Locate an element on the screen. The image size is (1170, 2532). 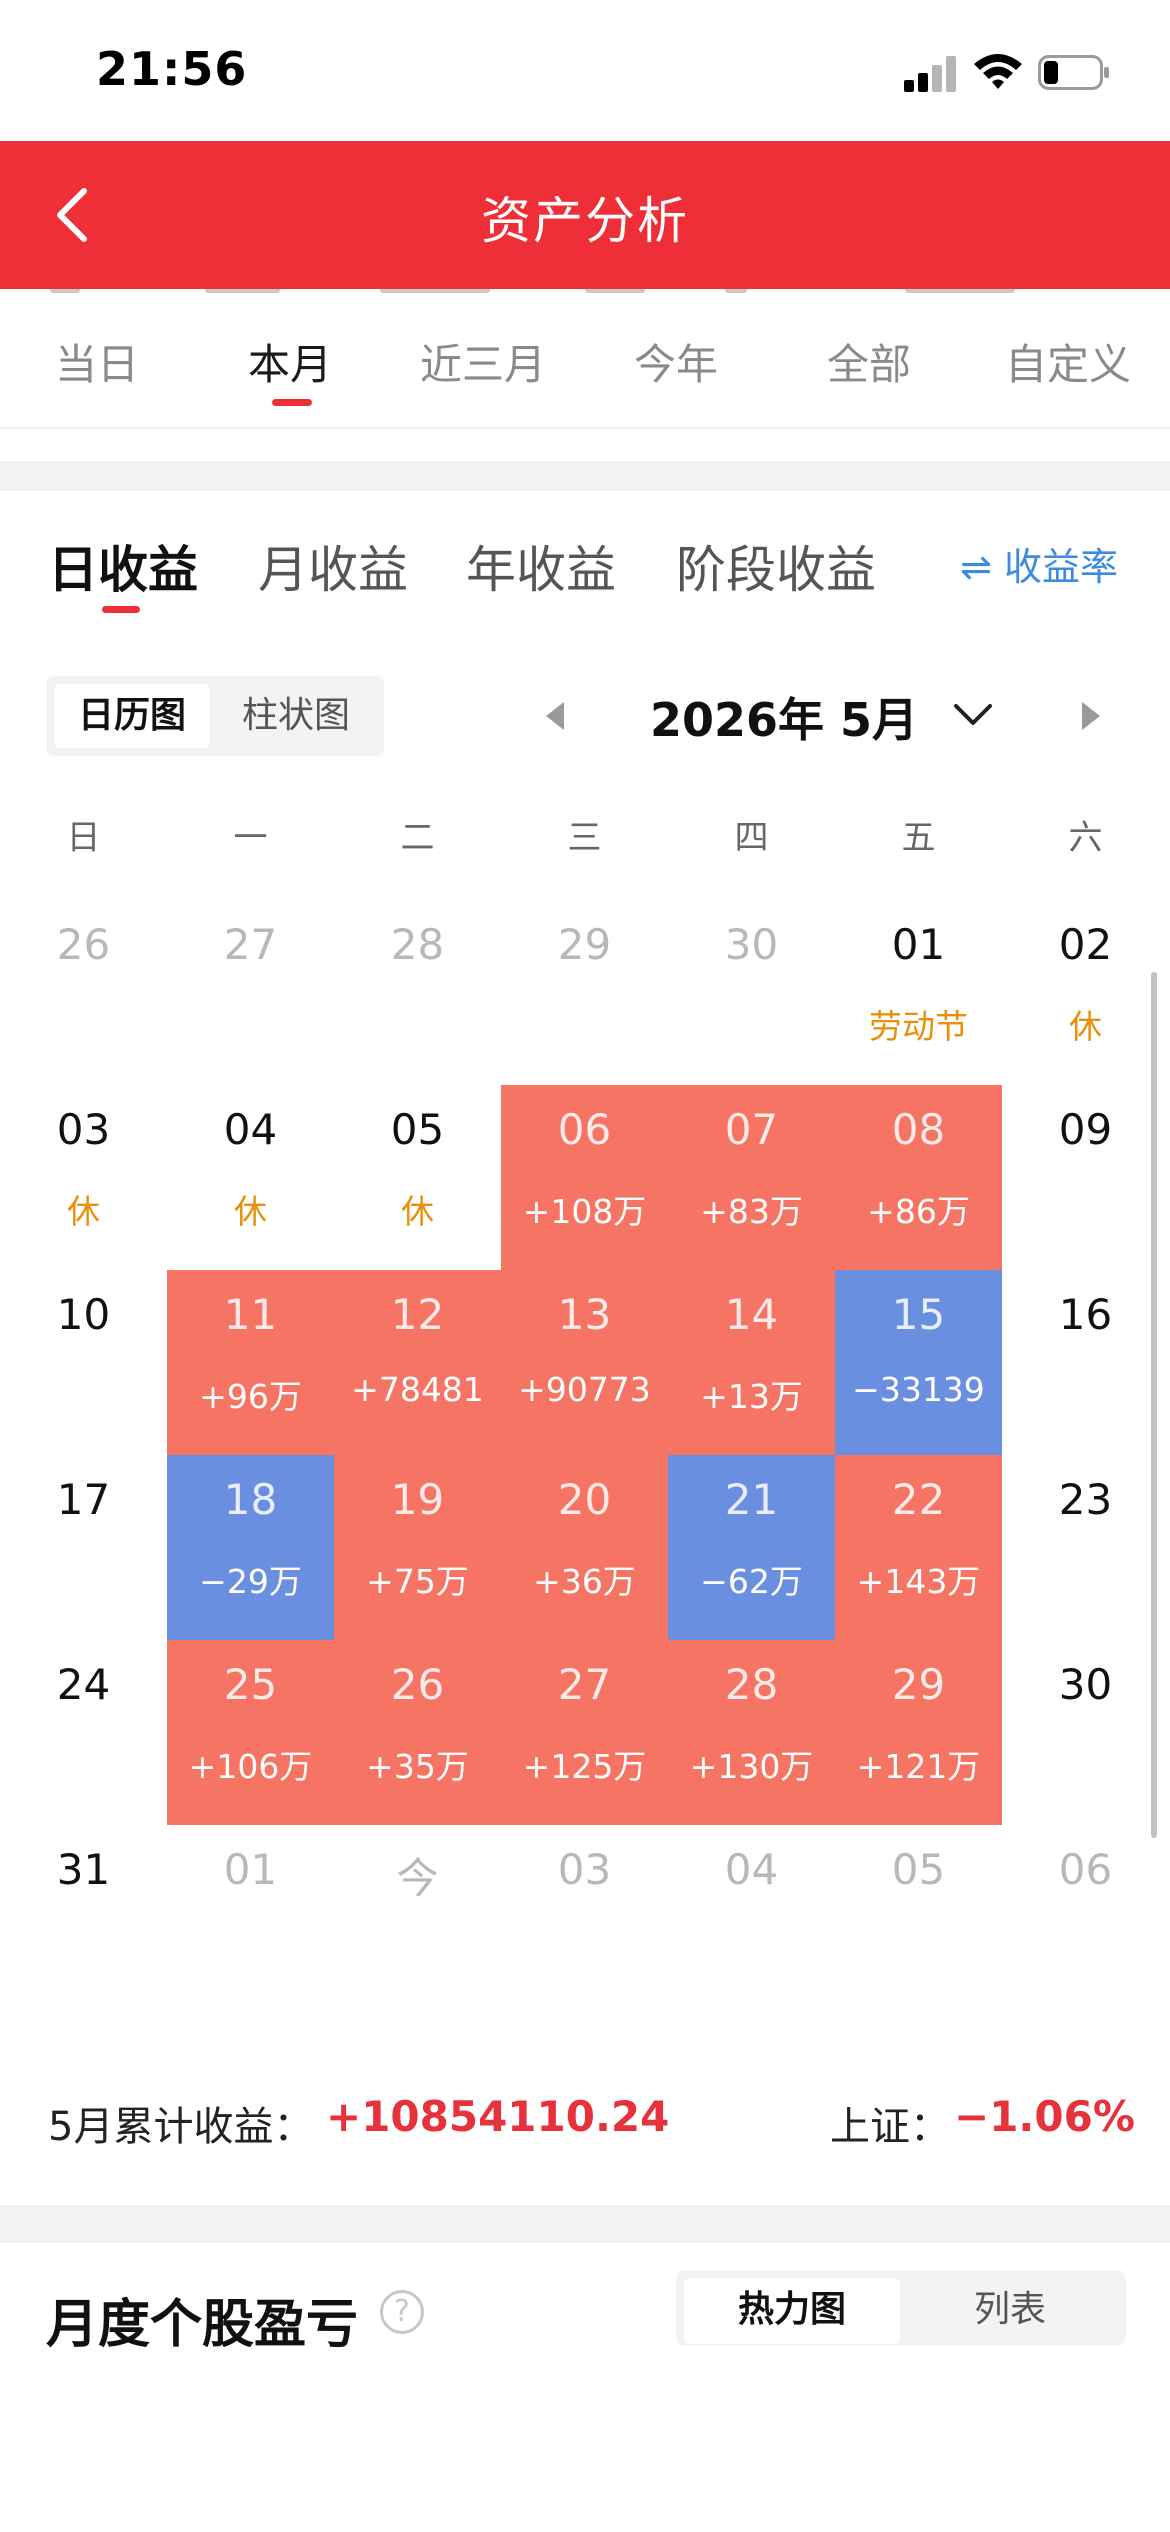
tab-three-months: 近三月 is located at coordinates (483, 361).